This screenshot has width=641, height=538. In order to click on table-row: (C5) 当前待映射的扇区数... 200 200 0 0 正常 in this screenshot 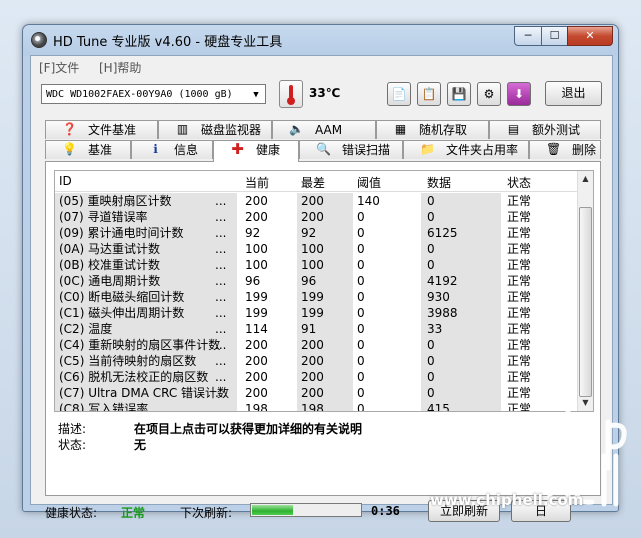, I will do `click(316, 361)`.